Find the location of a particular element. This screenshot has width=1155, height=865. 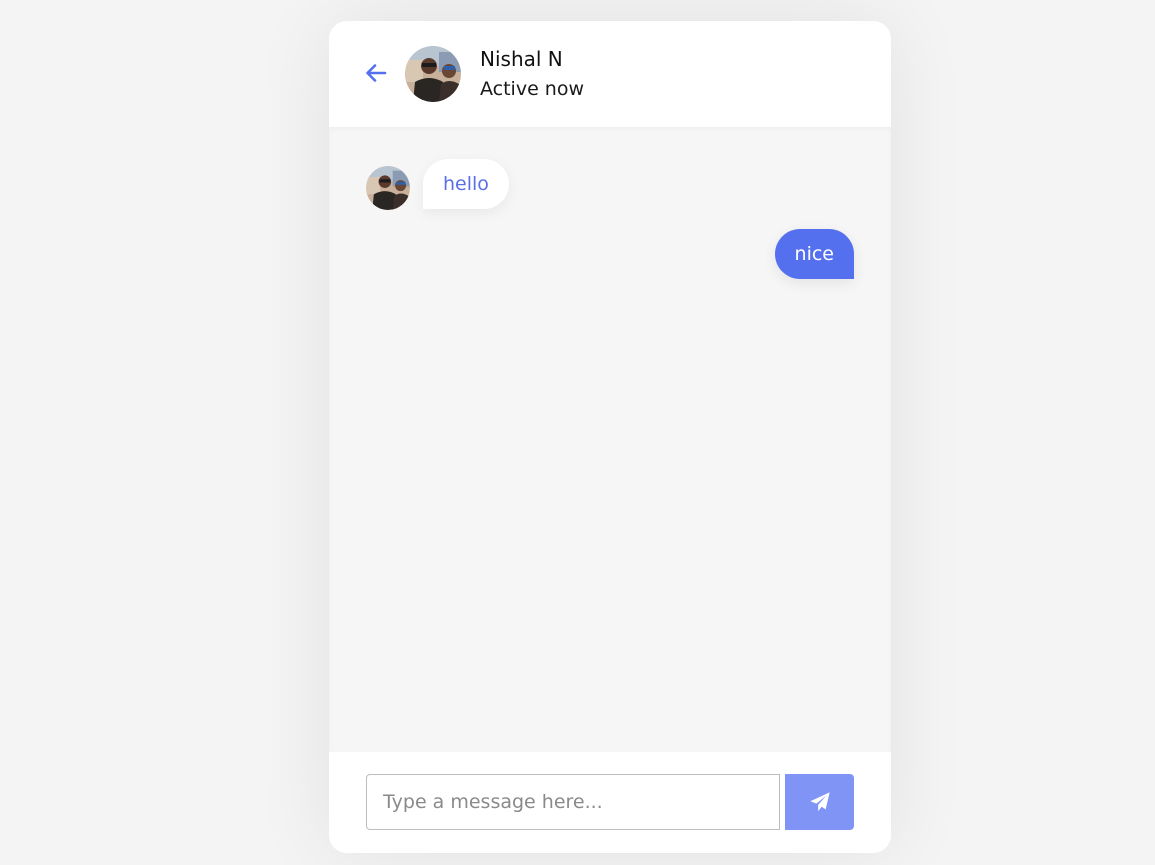

contact-status: Active now is located at coordinates (532, 89).